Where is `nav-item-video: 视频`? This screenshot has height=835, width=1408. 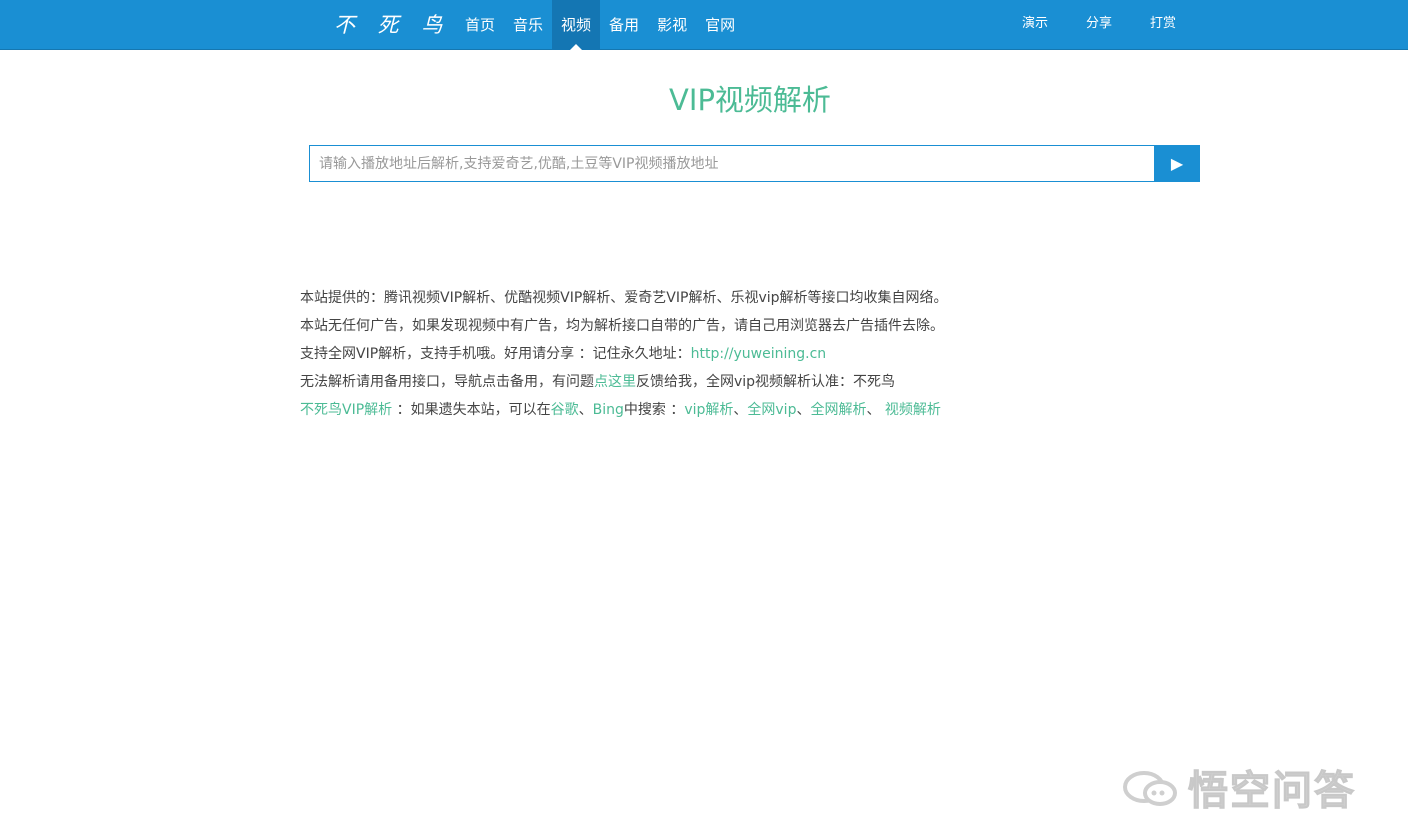 nav-item-video: 视频 is located at coordinates (576, 25).